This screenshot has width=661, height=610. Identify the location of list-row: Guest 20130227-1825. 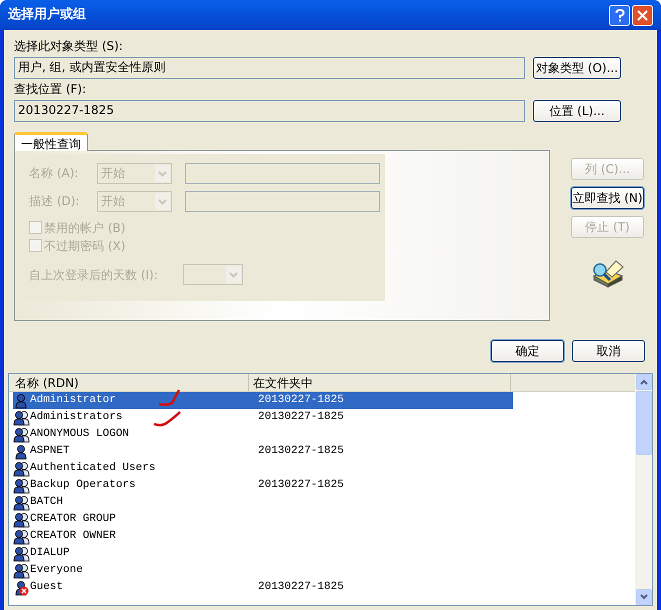
(263, 587).